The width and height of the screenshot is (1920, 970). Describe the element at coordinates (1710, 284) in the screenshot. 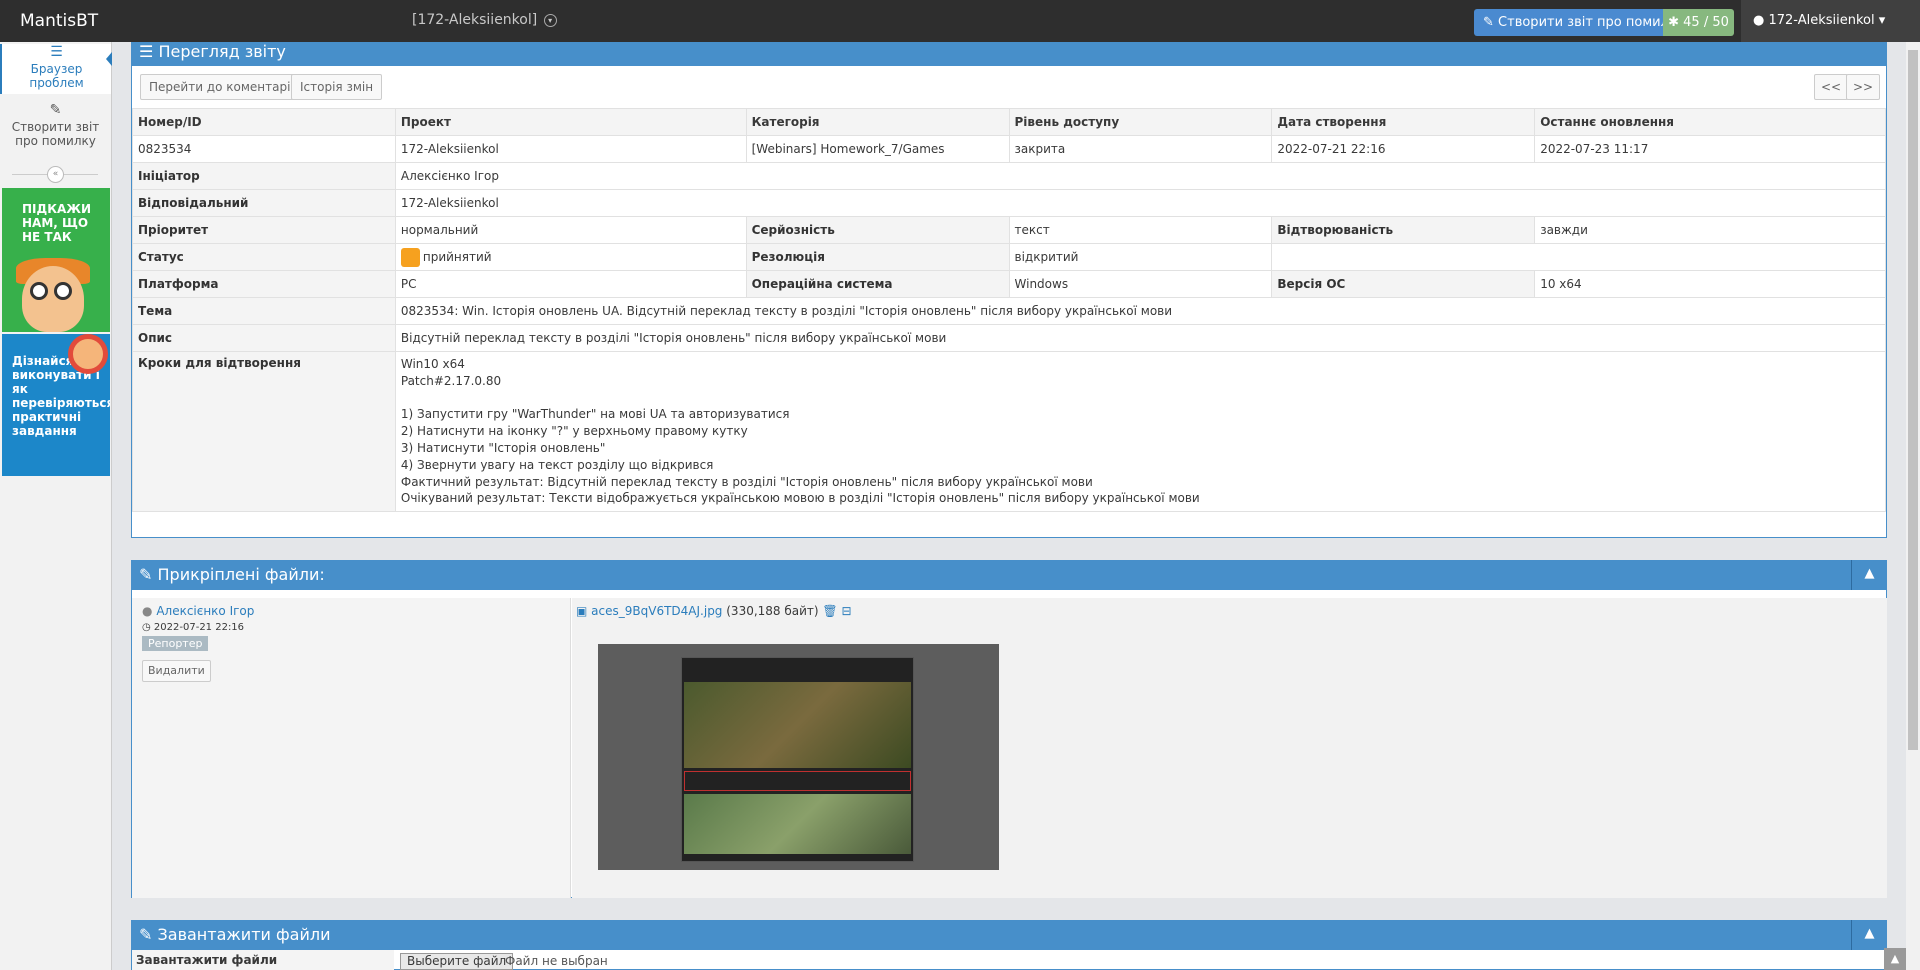

I see `os-version-value: 10 x64` at that location.